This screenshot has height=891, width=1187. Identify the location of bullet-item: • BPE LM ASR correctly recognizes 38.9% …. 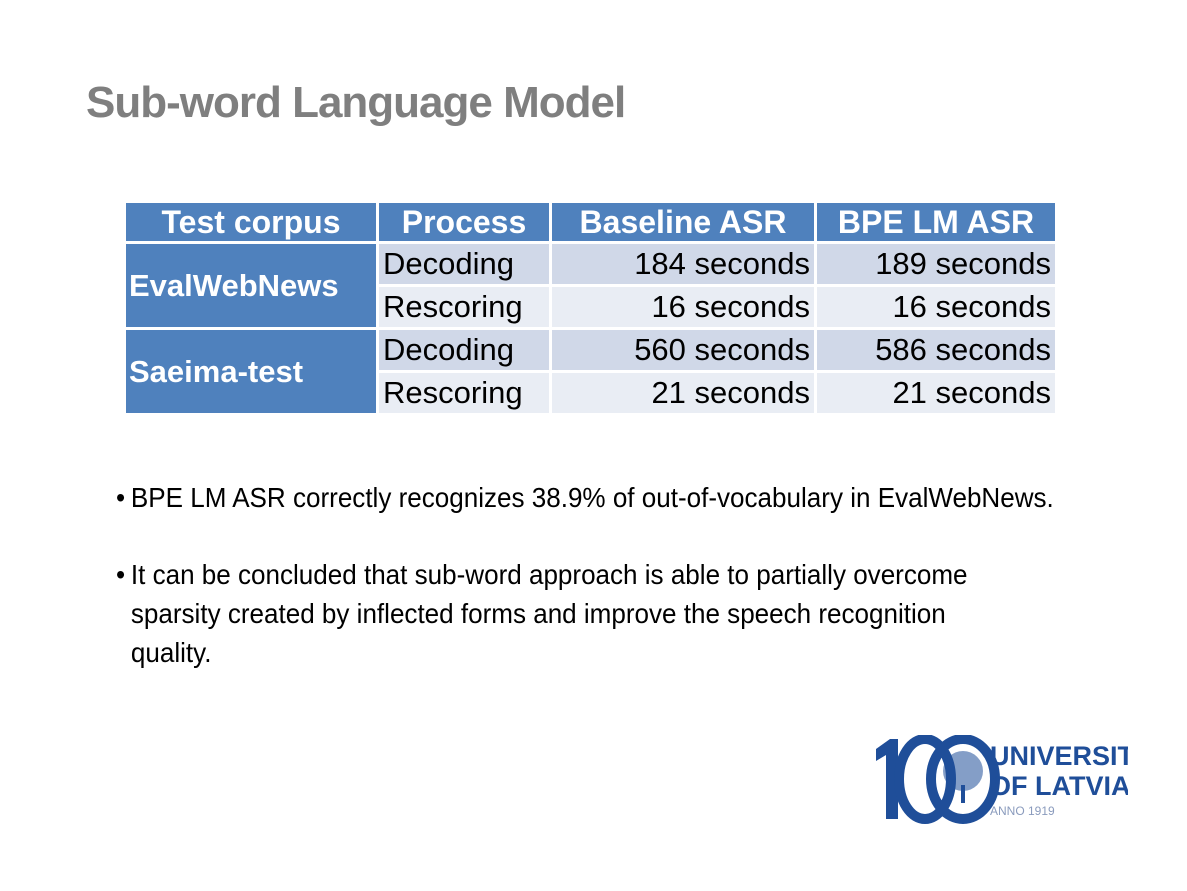
(593, 497).